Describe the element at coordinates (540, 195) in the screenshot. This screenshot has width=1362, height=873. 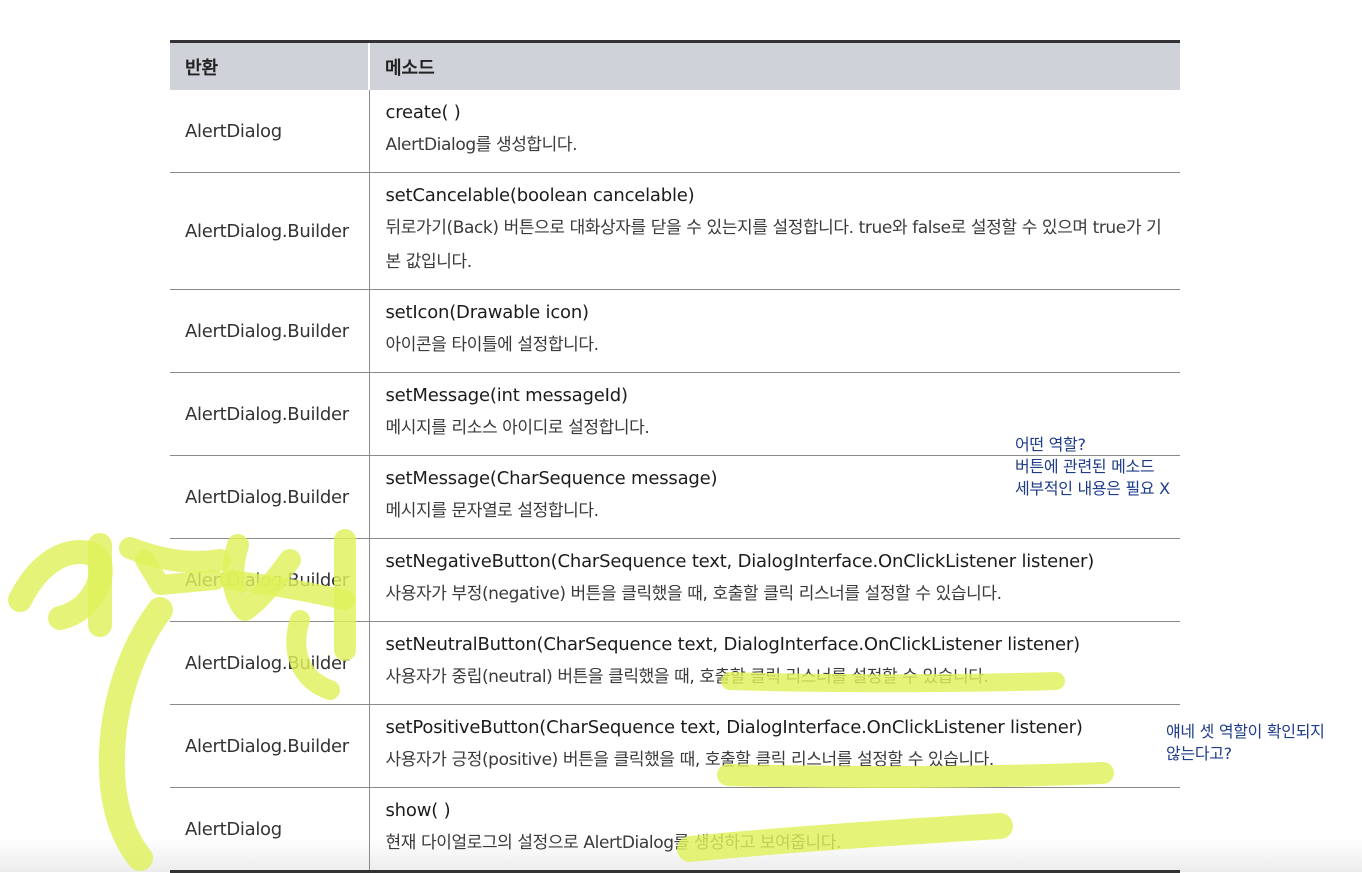
I see `method-signature: setCancelable(boolean cancelable)` at that location.